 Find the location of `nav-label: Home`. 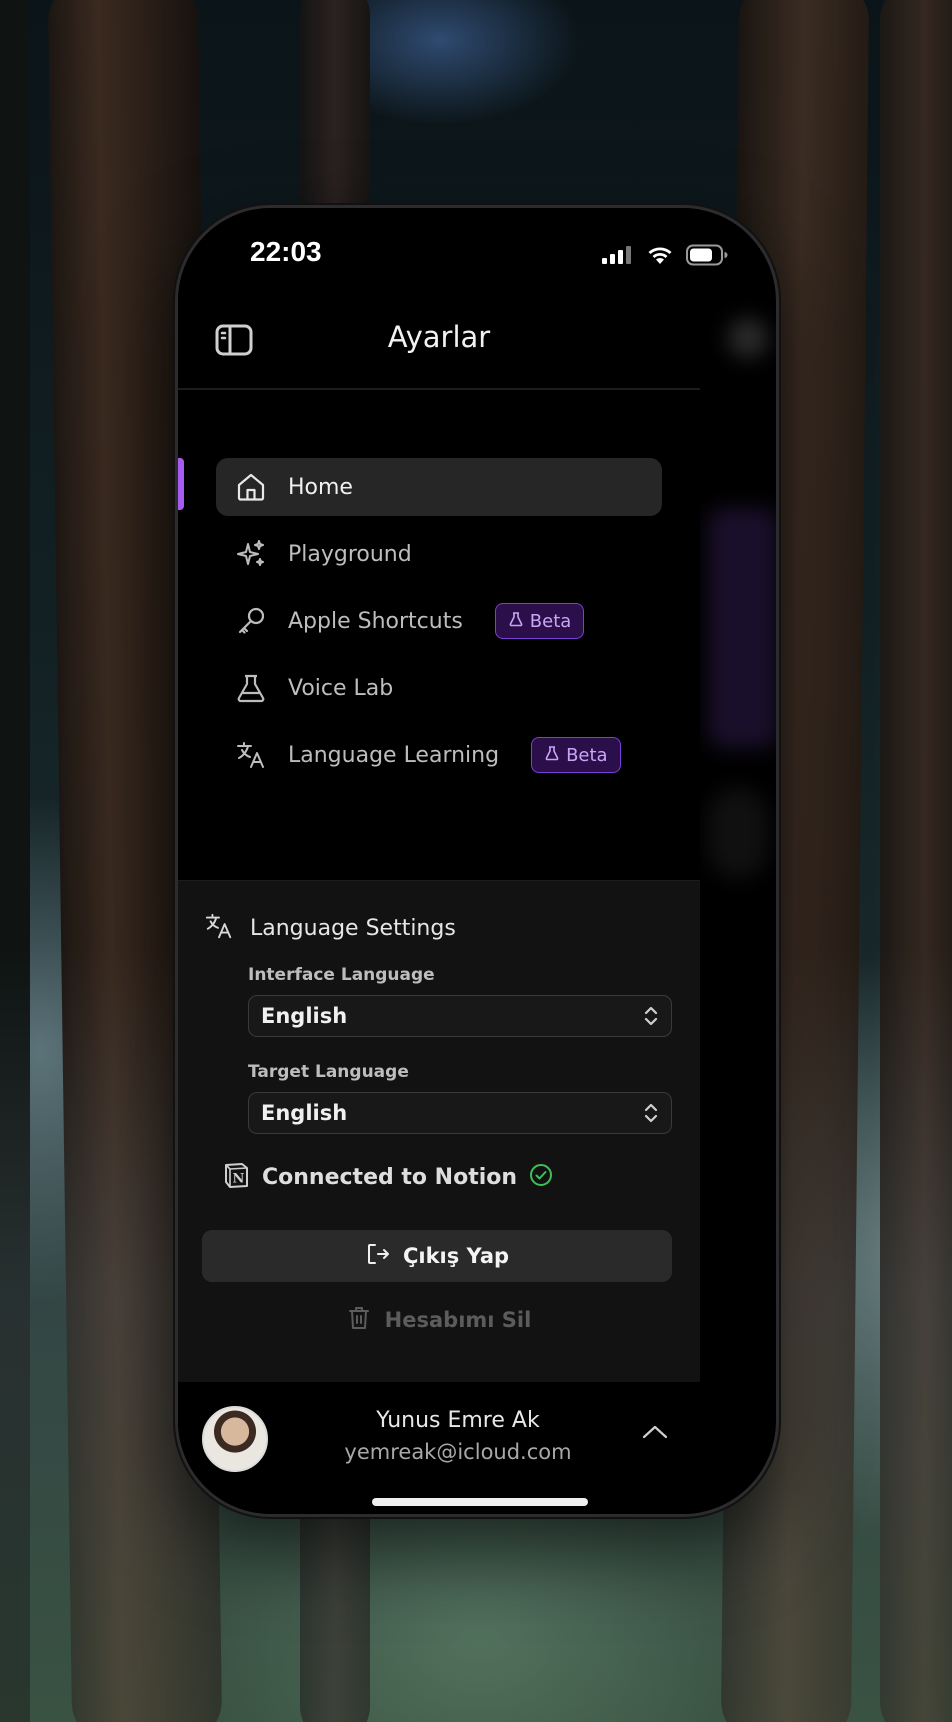

nav-label: Home is located at coordinates (320, 487).